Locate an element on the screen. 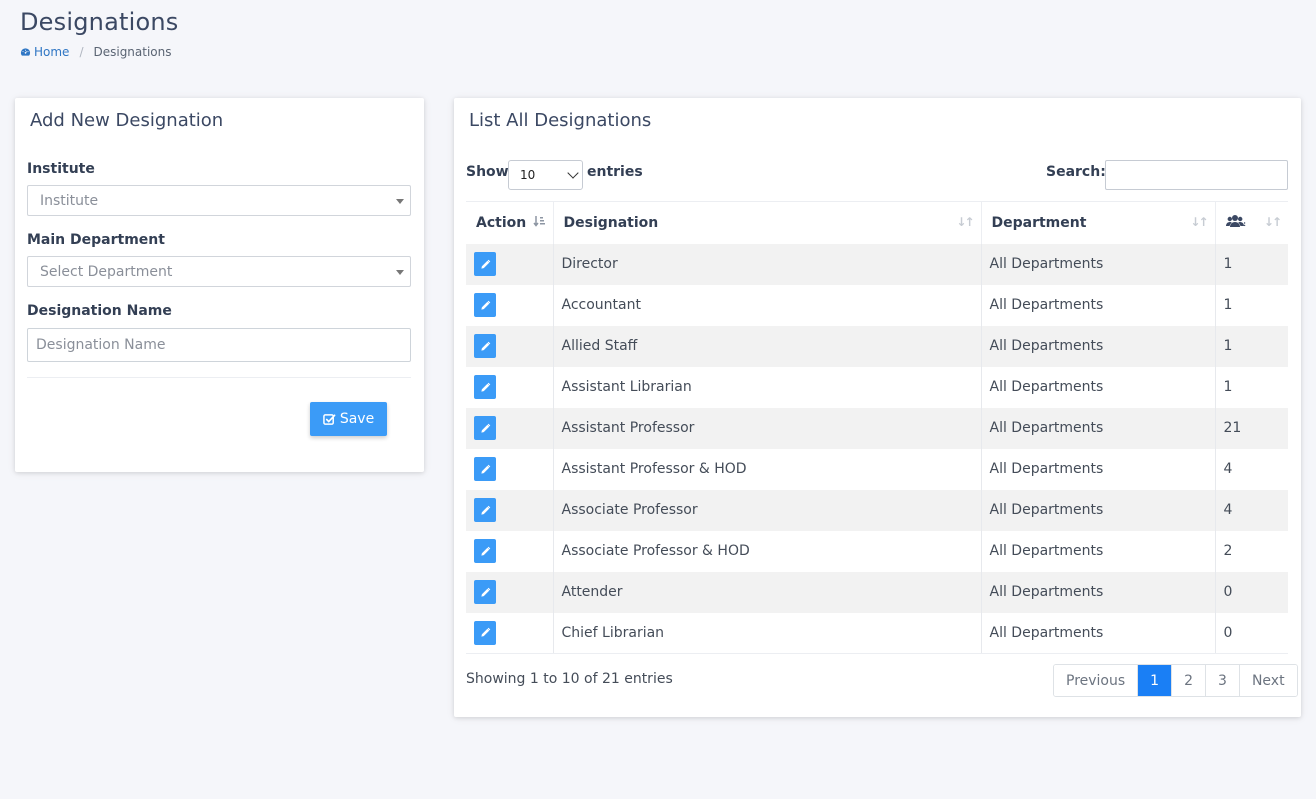 The image size is (1316, 799). table-row: Director All Departments 1 is located at coordinates (877, 264).